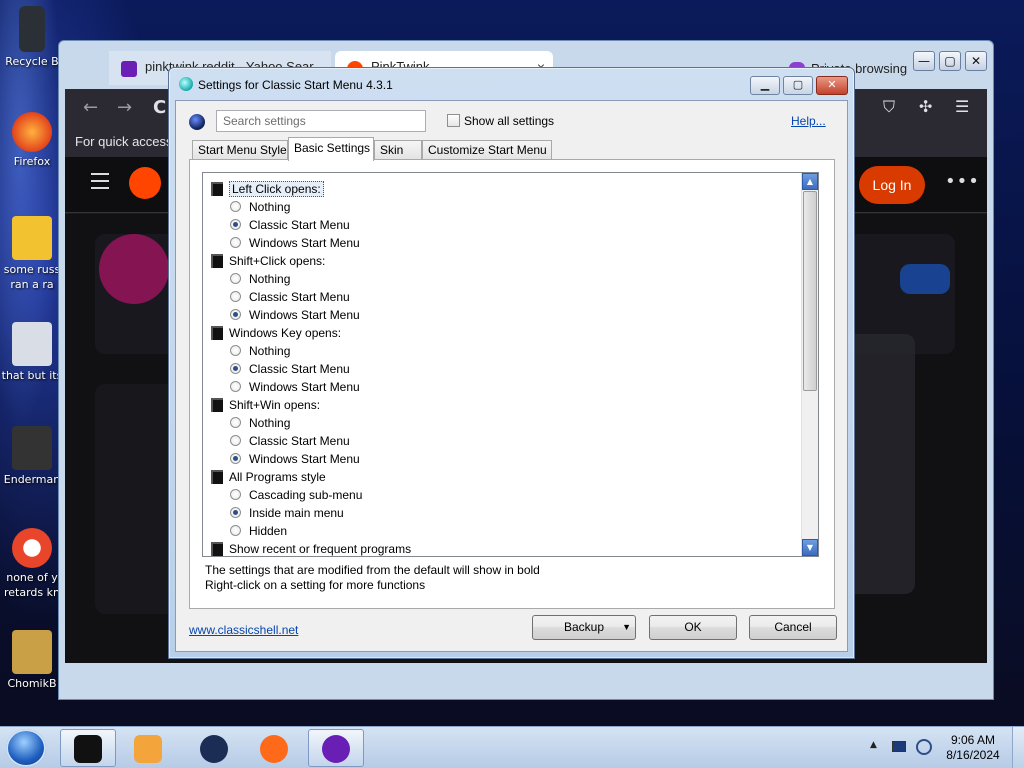 The width and height of the screenshot is (1024, 768). Describe the element at coordinates (950, 61) in the screenshot. I see `window-maximize-button: ▢` at that location.